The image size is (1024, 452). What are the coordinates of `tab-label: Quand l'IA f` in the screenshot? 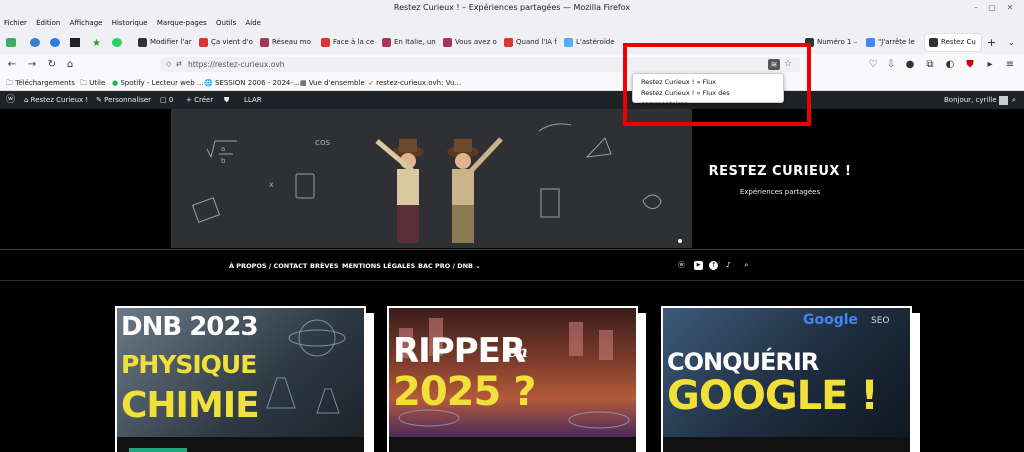 It's located at (536, 42).